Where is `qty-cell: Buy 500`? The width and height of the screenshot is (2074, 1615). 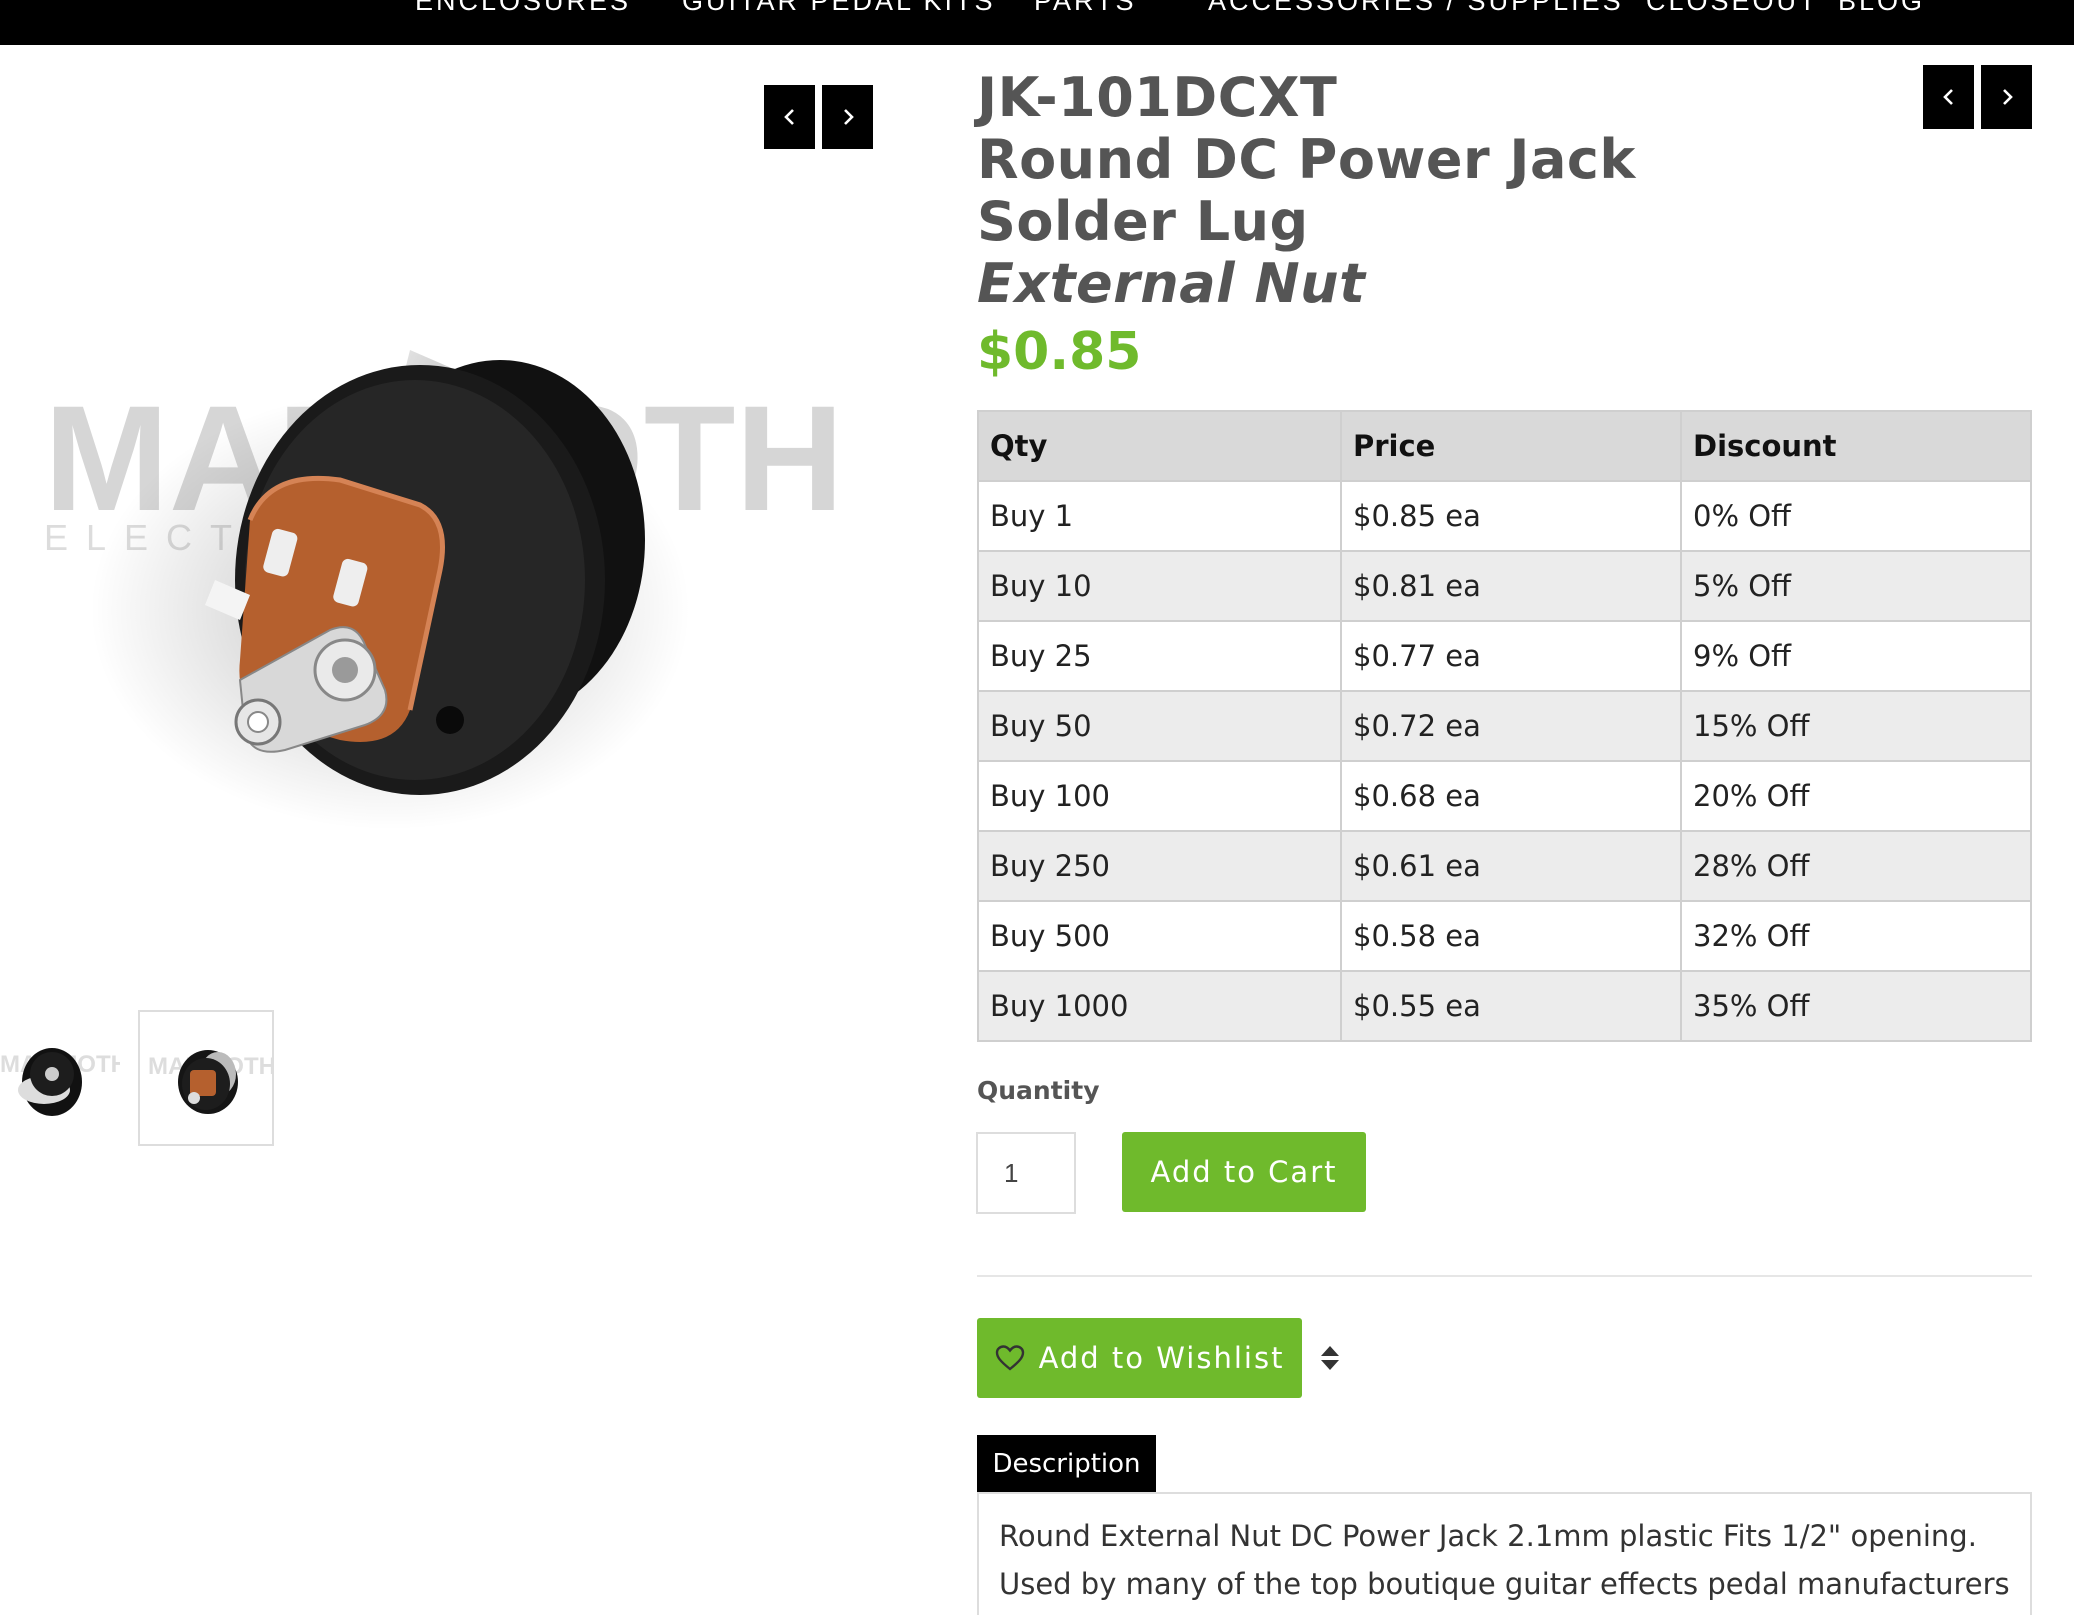
qty-cell: Buy 500 is located at coordinates (1159, 936).